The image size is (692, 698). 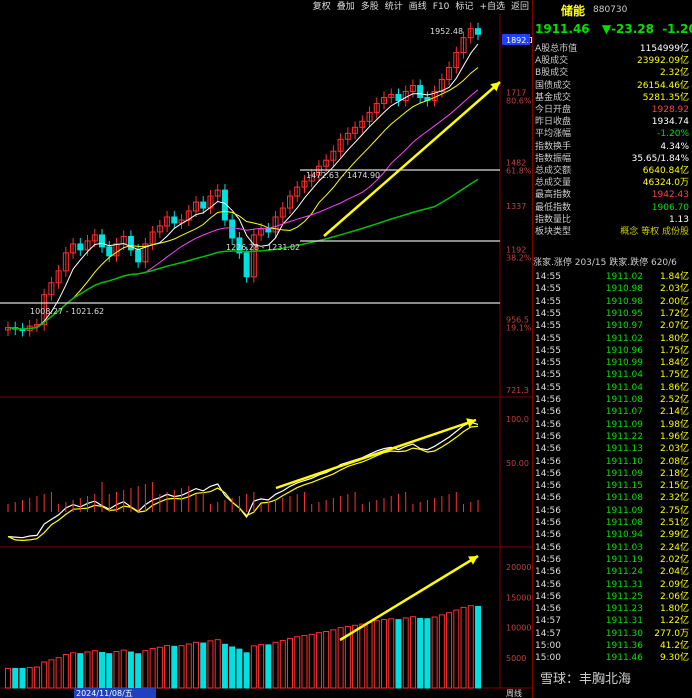 What do you see at coordinates (67, 311) in the screenshot?
I see `price-annotation: 1008.27 - 1021.62` at bounding box center [67, 311].